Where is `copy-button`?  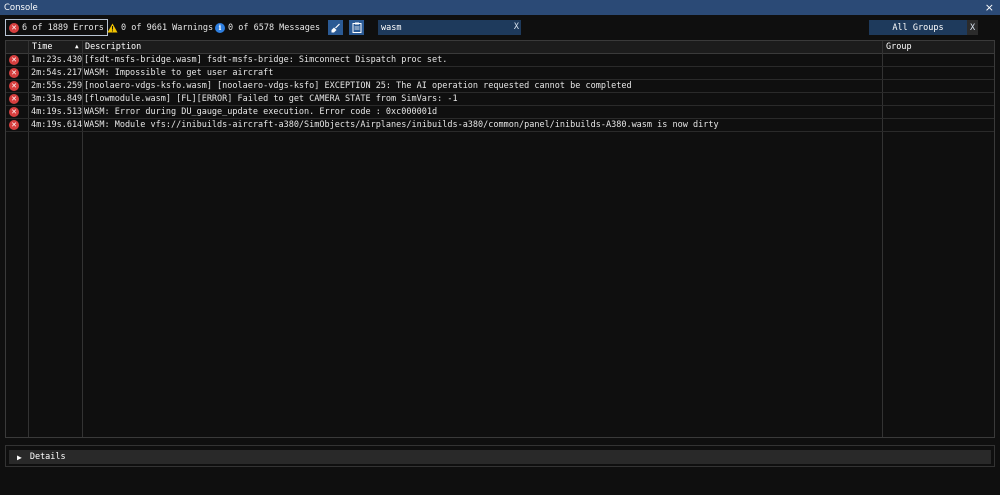 copy-button is located at coordinates (356, 27).